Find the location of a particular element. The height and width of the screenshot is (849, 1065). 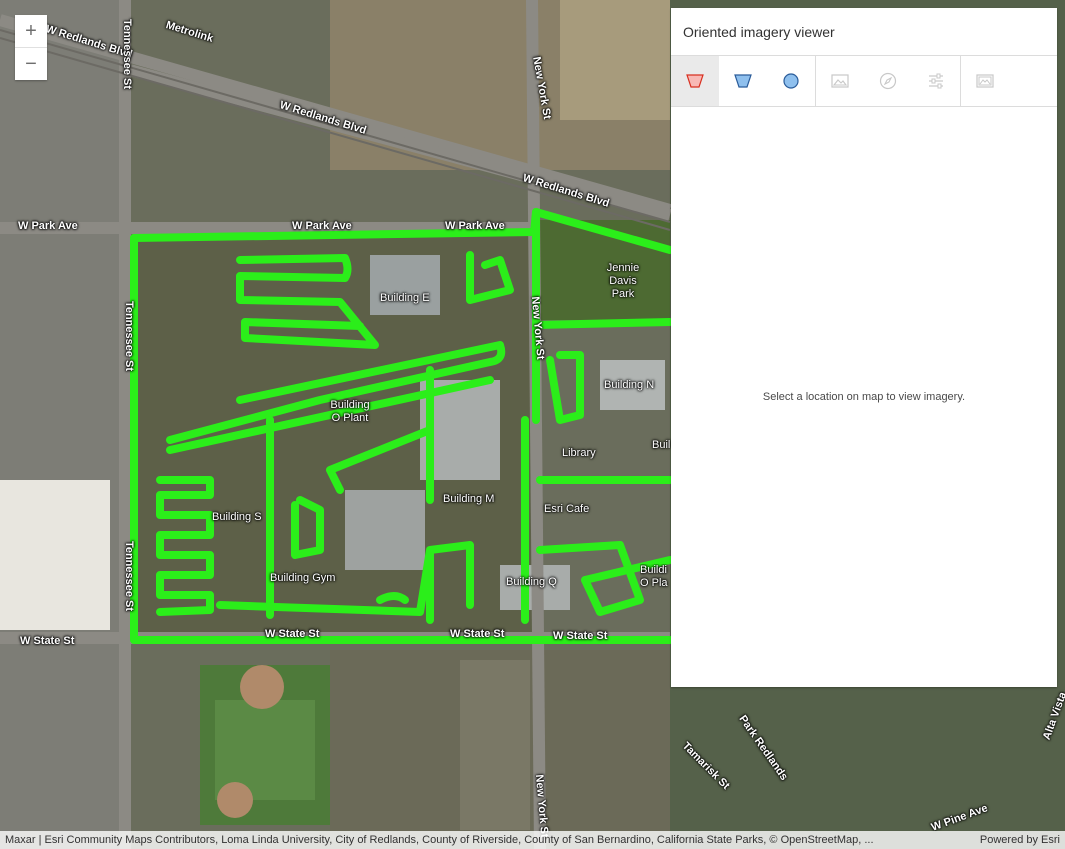

panel-title: Oriented imagery viewer is located at coordinates (864, 32).